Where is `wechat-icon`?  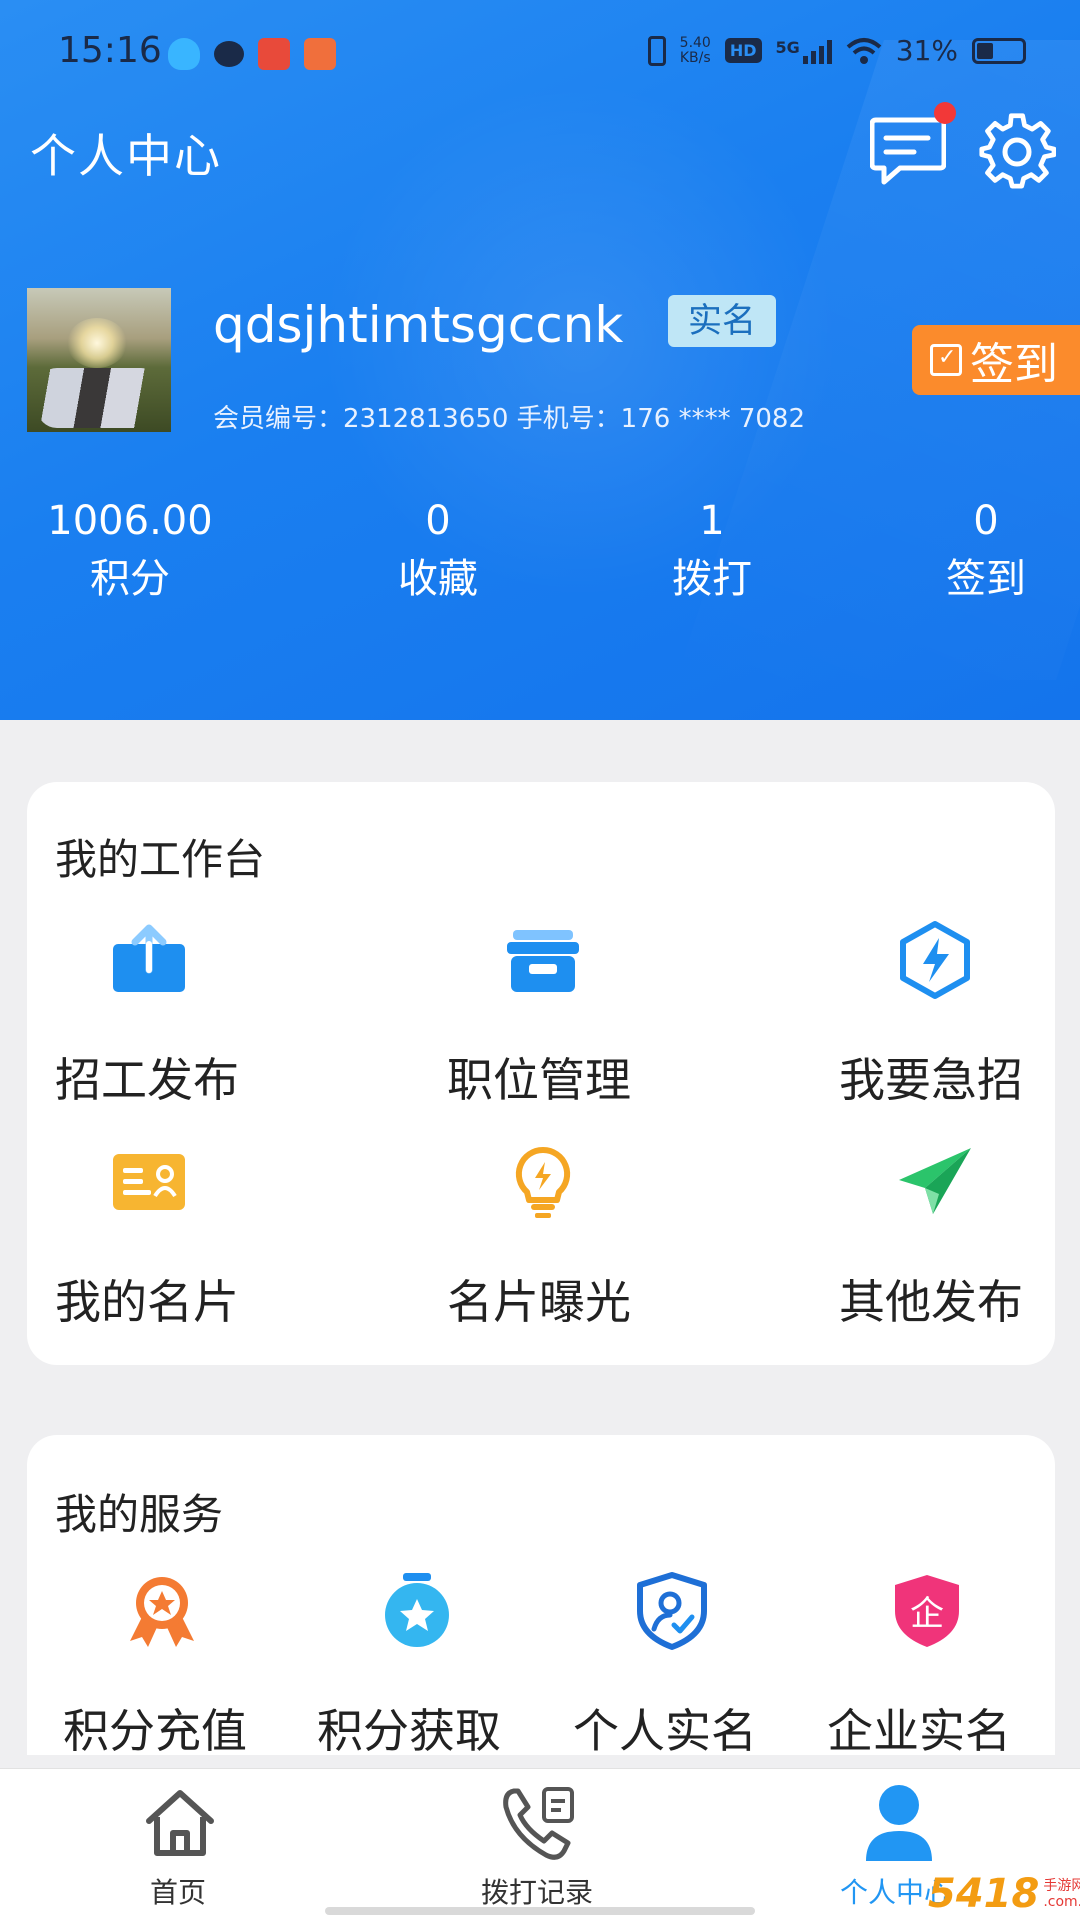 wechat-icon is located at coordinates (229, 54).